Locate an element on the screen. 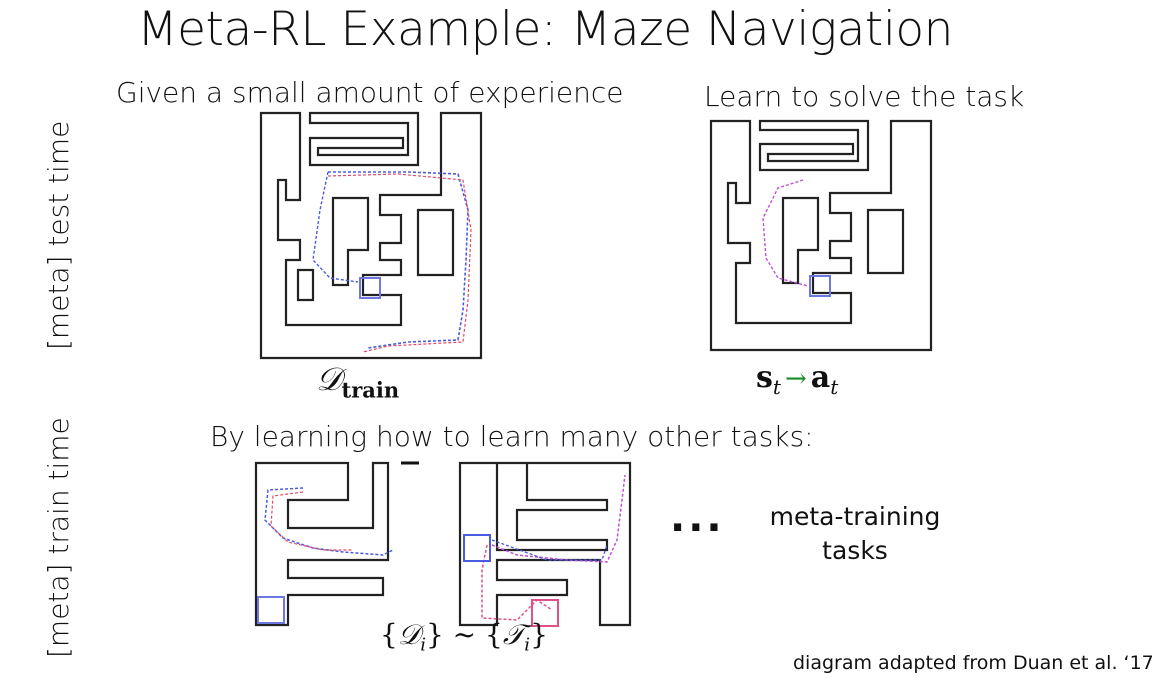 The width and height of the screenshot is (1153, 683). side-label-test-time: [meta] test time is located at coordinates (58, 235).